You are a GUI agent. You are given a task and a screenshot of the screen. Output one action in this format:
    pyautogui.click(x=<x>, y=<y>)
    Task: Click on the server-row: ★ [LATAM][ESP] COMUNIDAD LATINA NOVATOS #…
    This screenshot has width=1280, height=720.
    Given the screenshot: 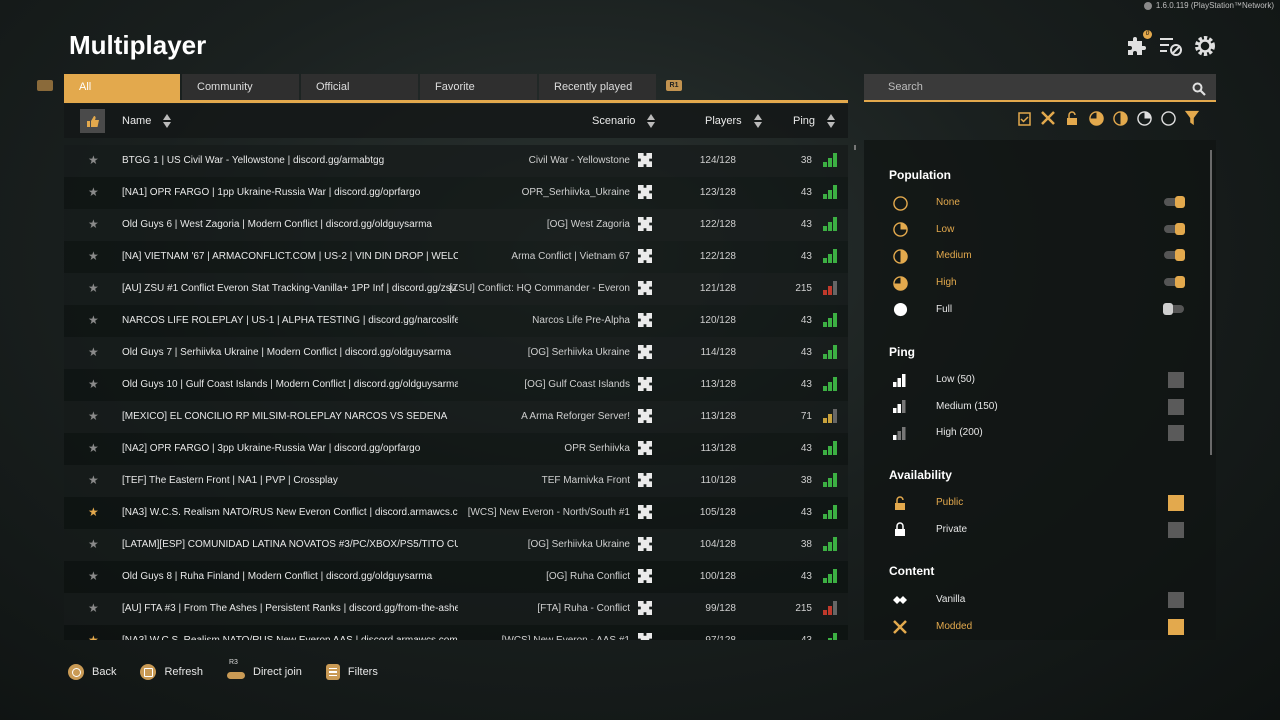 What is the action you would take?
    pyautogui.click(x=456, y=545)
    